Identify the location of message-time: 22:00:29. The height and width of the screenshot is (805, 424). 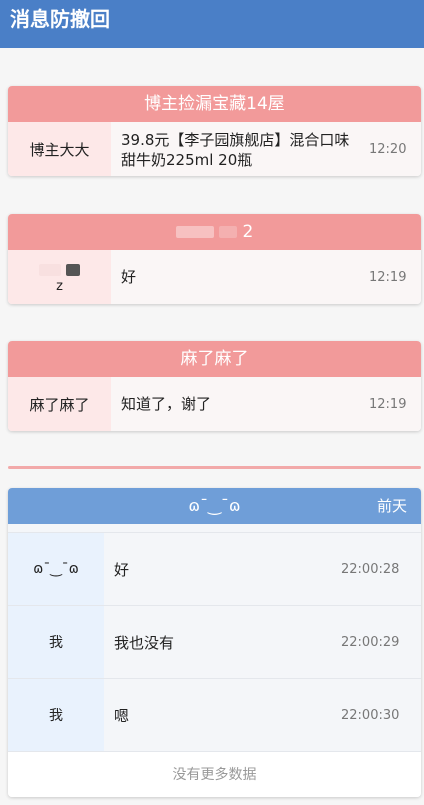
(381, 642).